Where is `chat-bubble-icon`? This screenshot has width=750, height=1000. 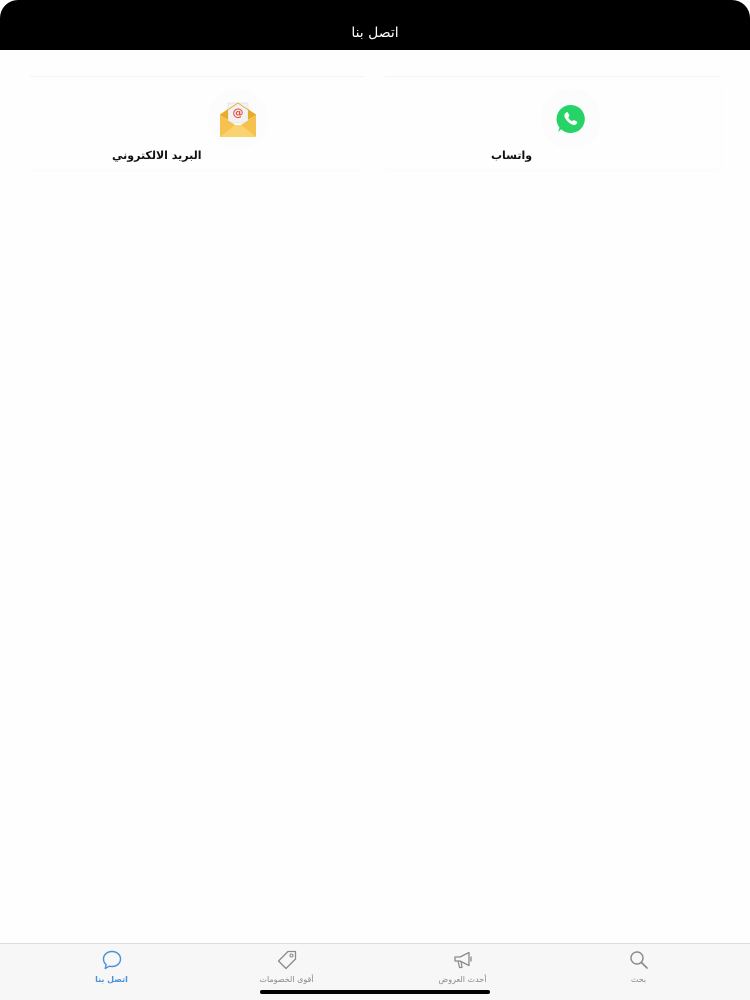 chat-bubble-icon is located at coordinates (111, 960).